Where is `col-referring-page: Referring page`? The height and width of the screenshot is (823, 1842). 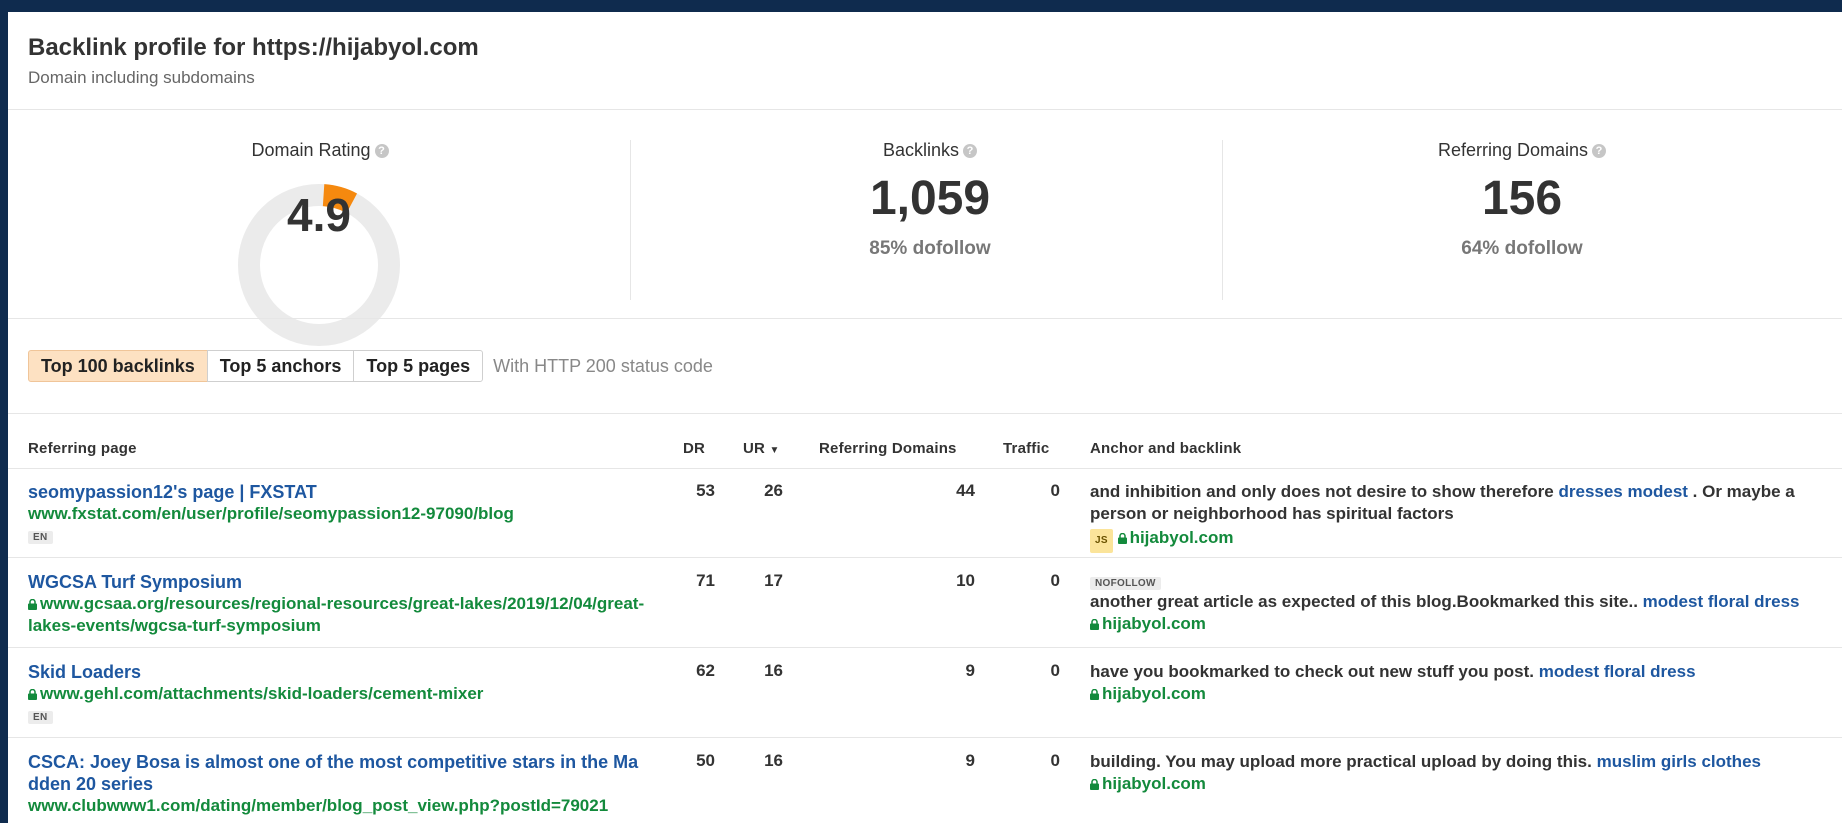 col-referring-page: Referring page is located at coordinates (82, 448).